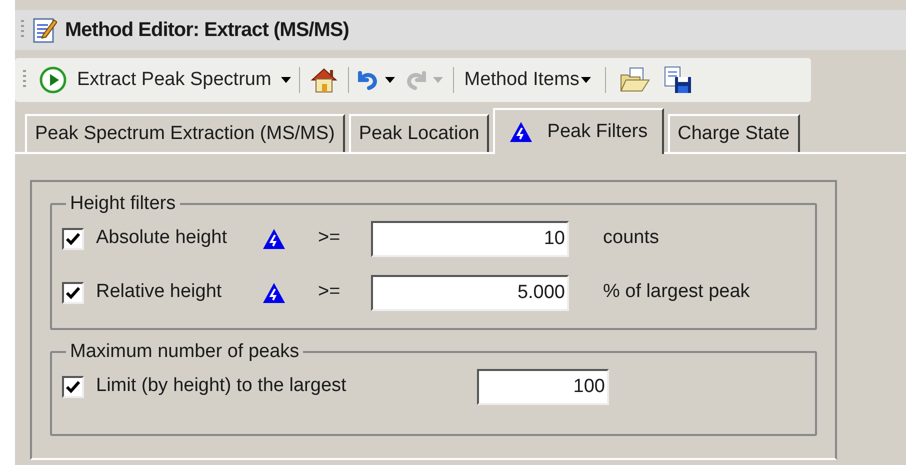  What do you see at coordinates (185, 133) in the screenshot?
I see `tab: Peak Spectrum Extraction (MS/MS)` at bounding box center [185, 133].